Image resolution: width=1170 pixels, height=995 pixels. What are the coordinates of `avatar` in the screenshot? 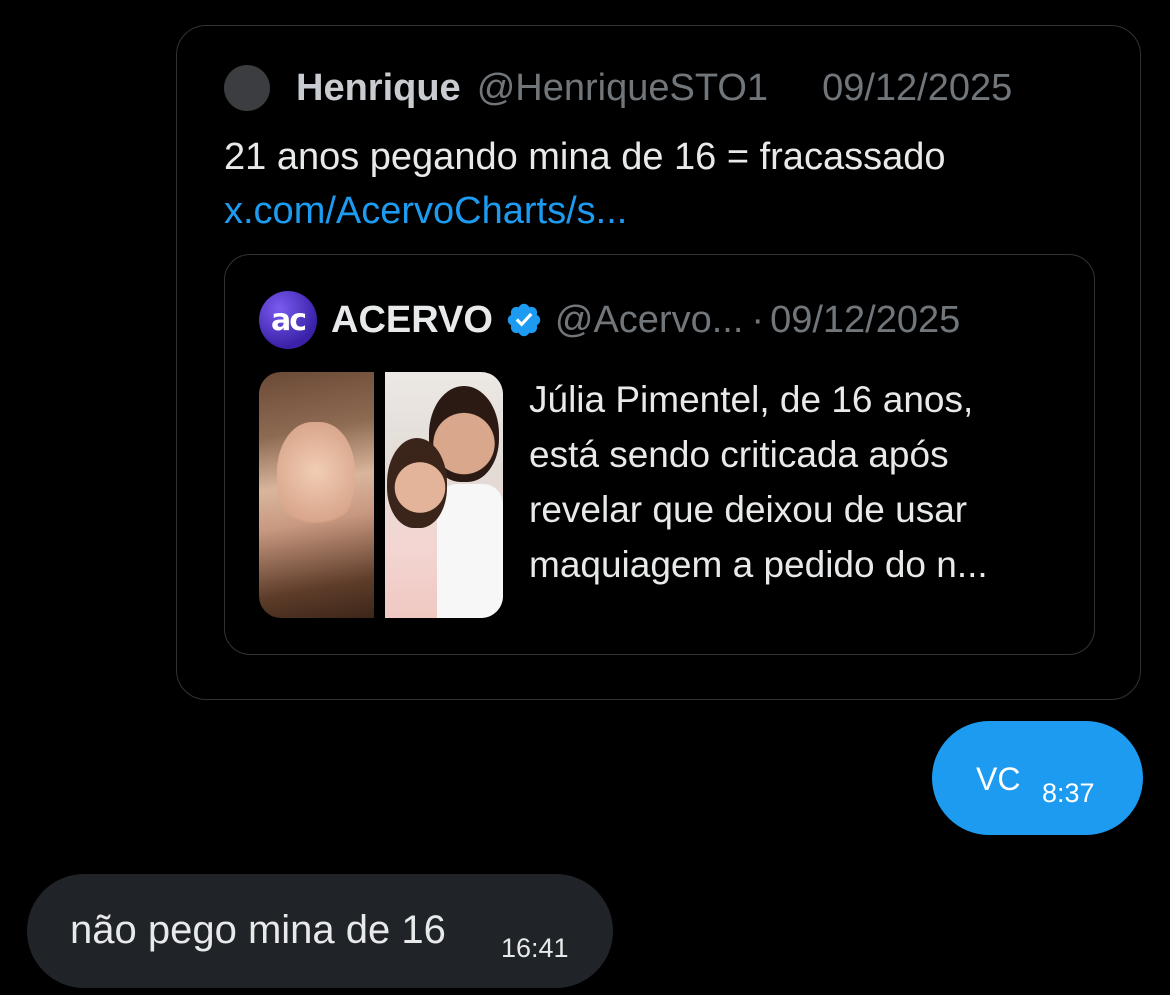 It's located at (247, 88).